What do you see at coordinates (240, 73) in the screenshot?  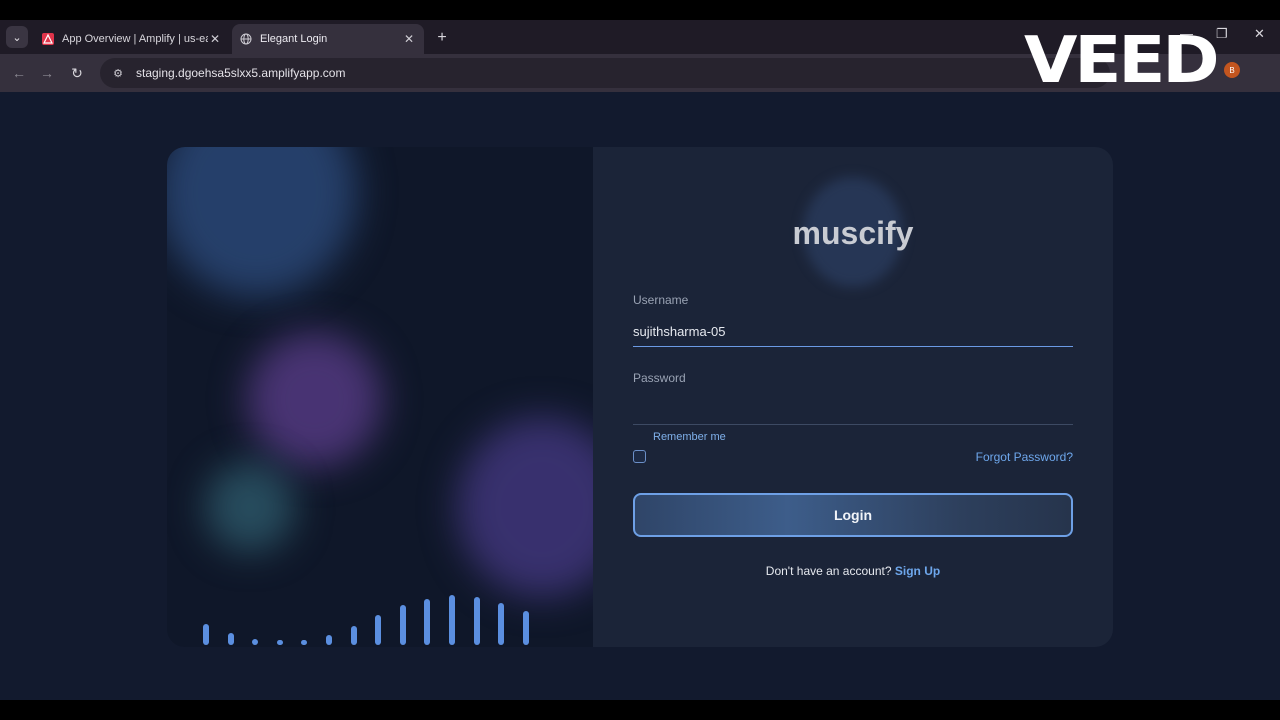 I see `url-text: staging.dgoehsa5slxx5.amplifyapp.com` at bounding box center [240, 73].